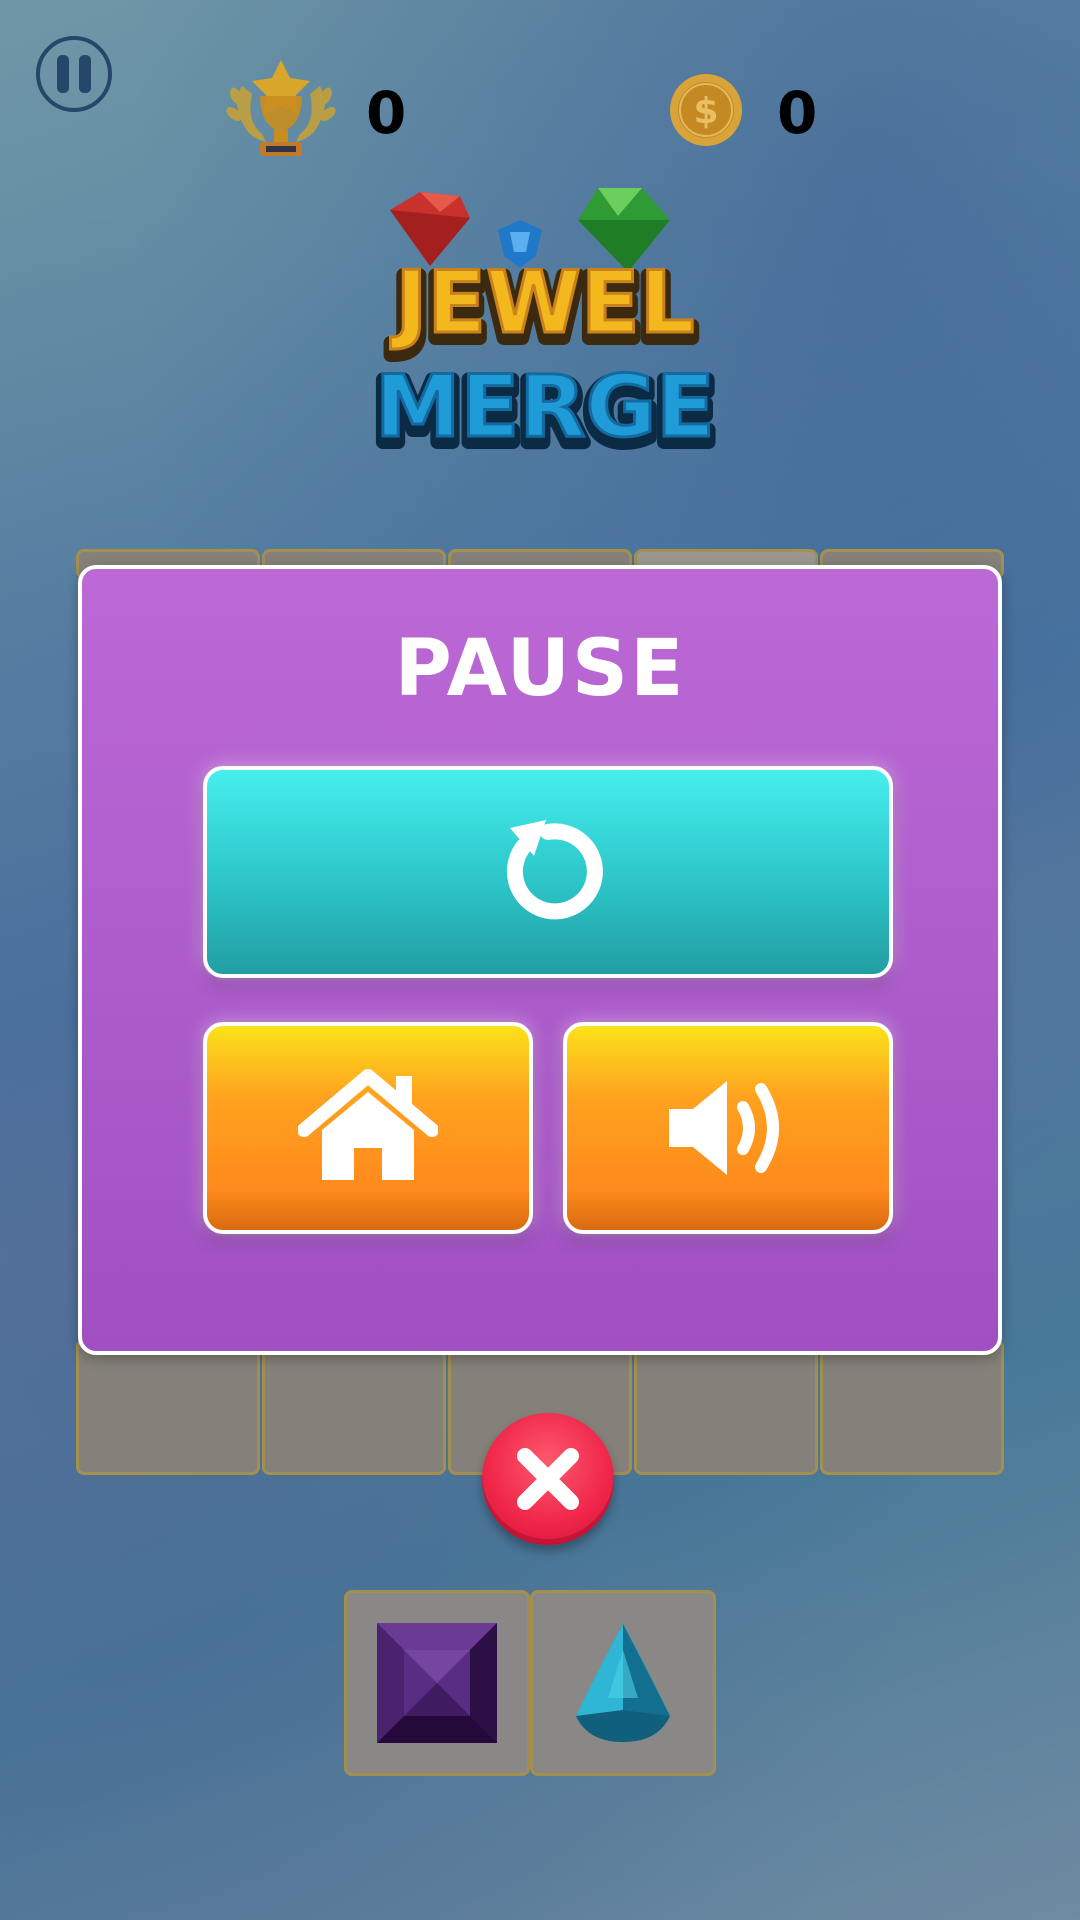  Describe the element at coordinates (542, 303) in the screenshot. I see `svg-text: JEWEL` at that location.